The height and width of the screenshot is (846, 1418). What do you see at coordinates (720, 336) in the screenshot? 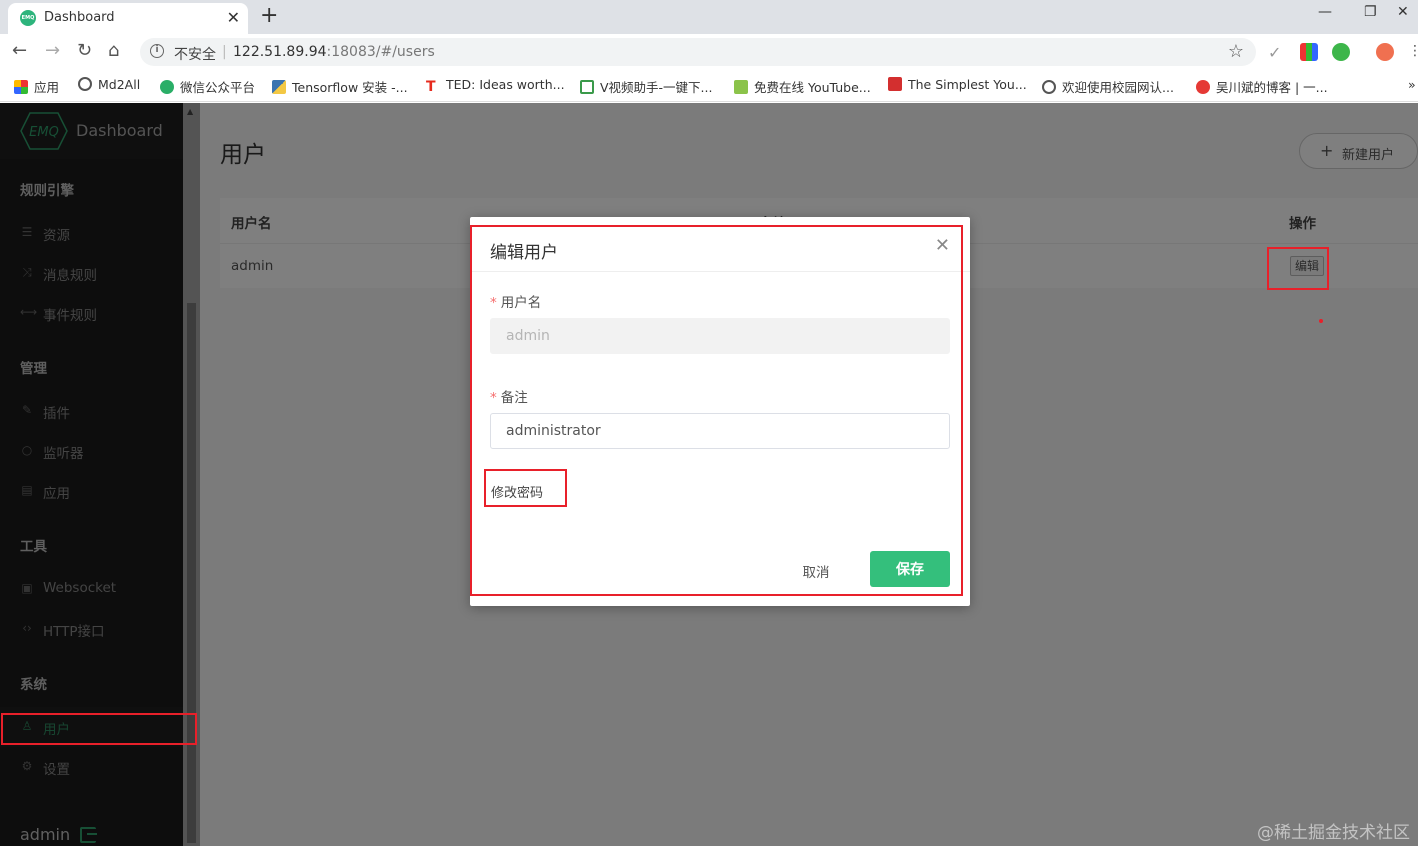
I see `username-field` at bounding box center [720, 336].